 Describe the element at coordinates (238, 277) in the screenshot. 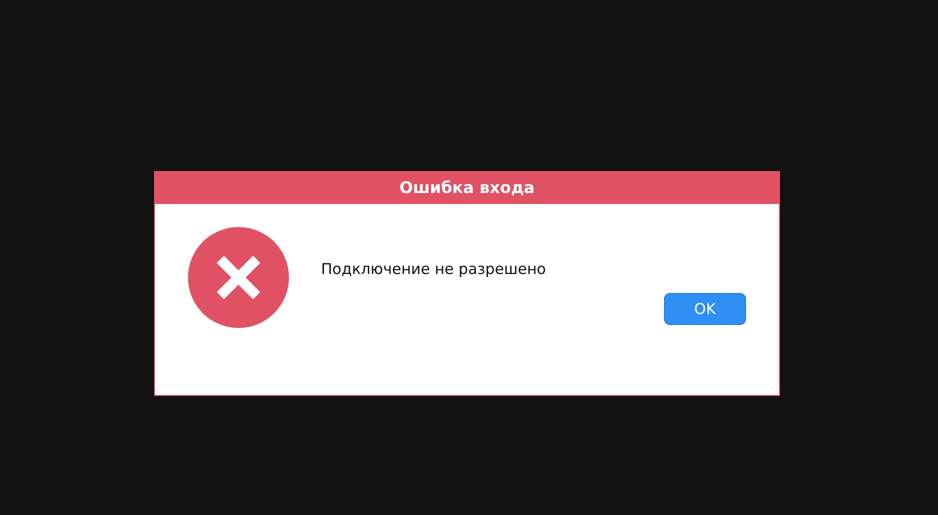

I see `error-icon` at that location.